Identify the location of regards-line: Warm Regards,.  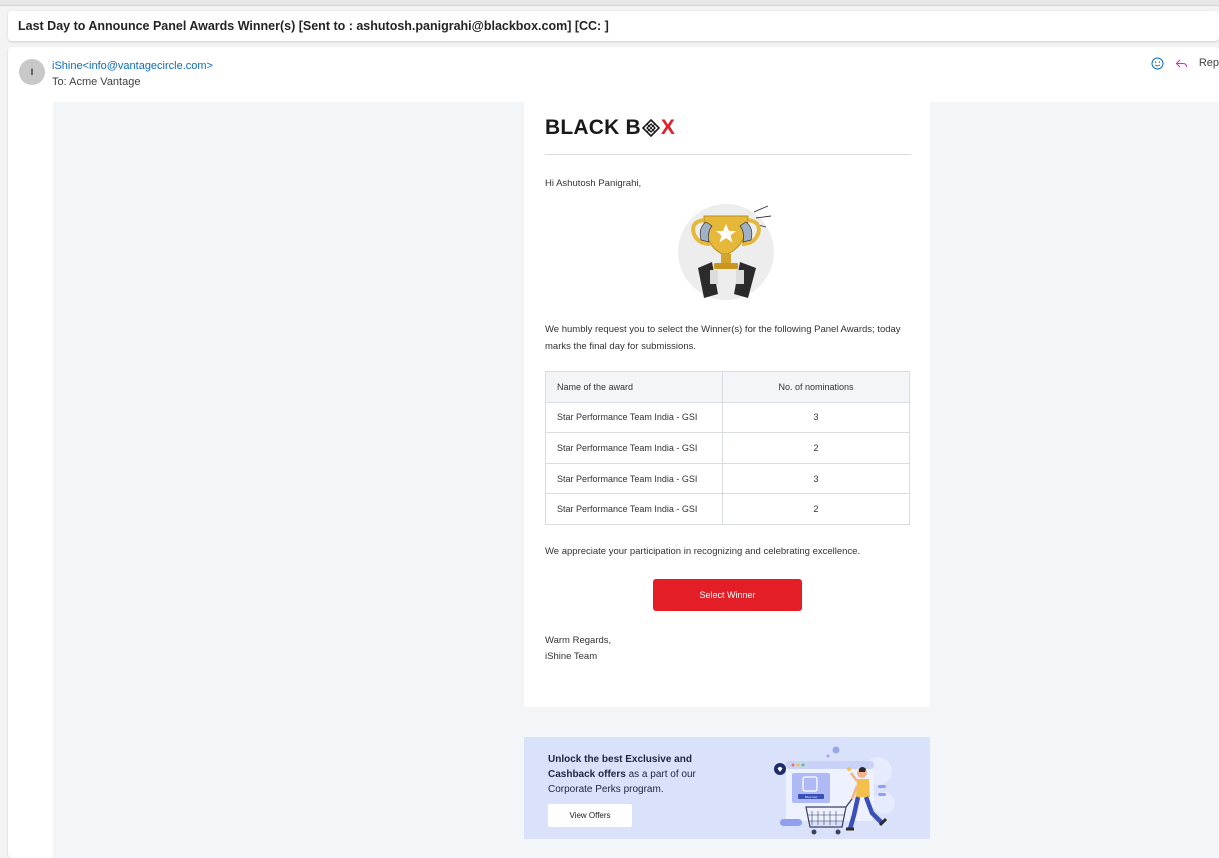
(578, 640).